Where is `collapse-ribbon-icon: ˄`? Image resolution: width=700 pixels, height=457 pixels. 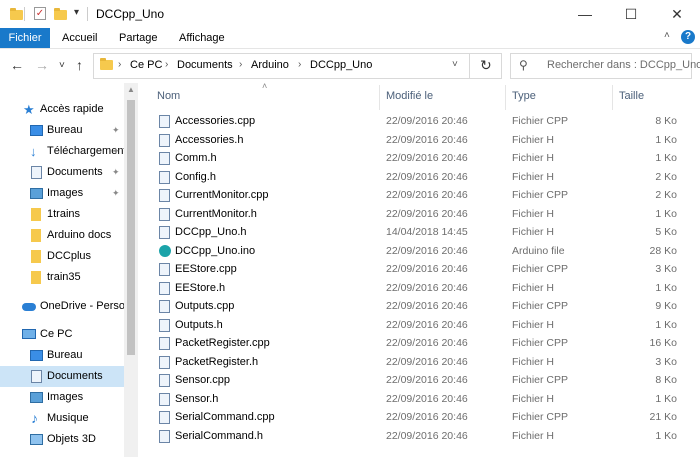 collapse-ribbon-icon: ˄ is located at coordinates (667, 35).